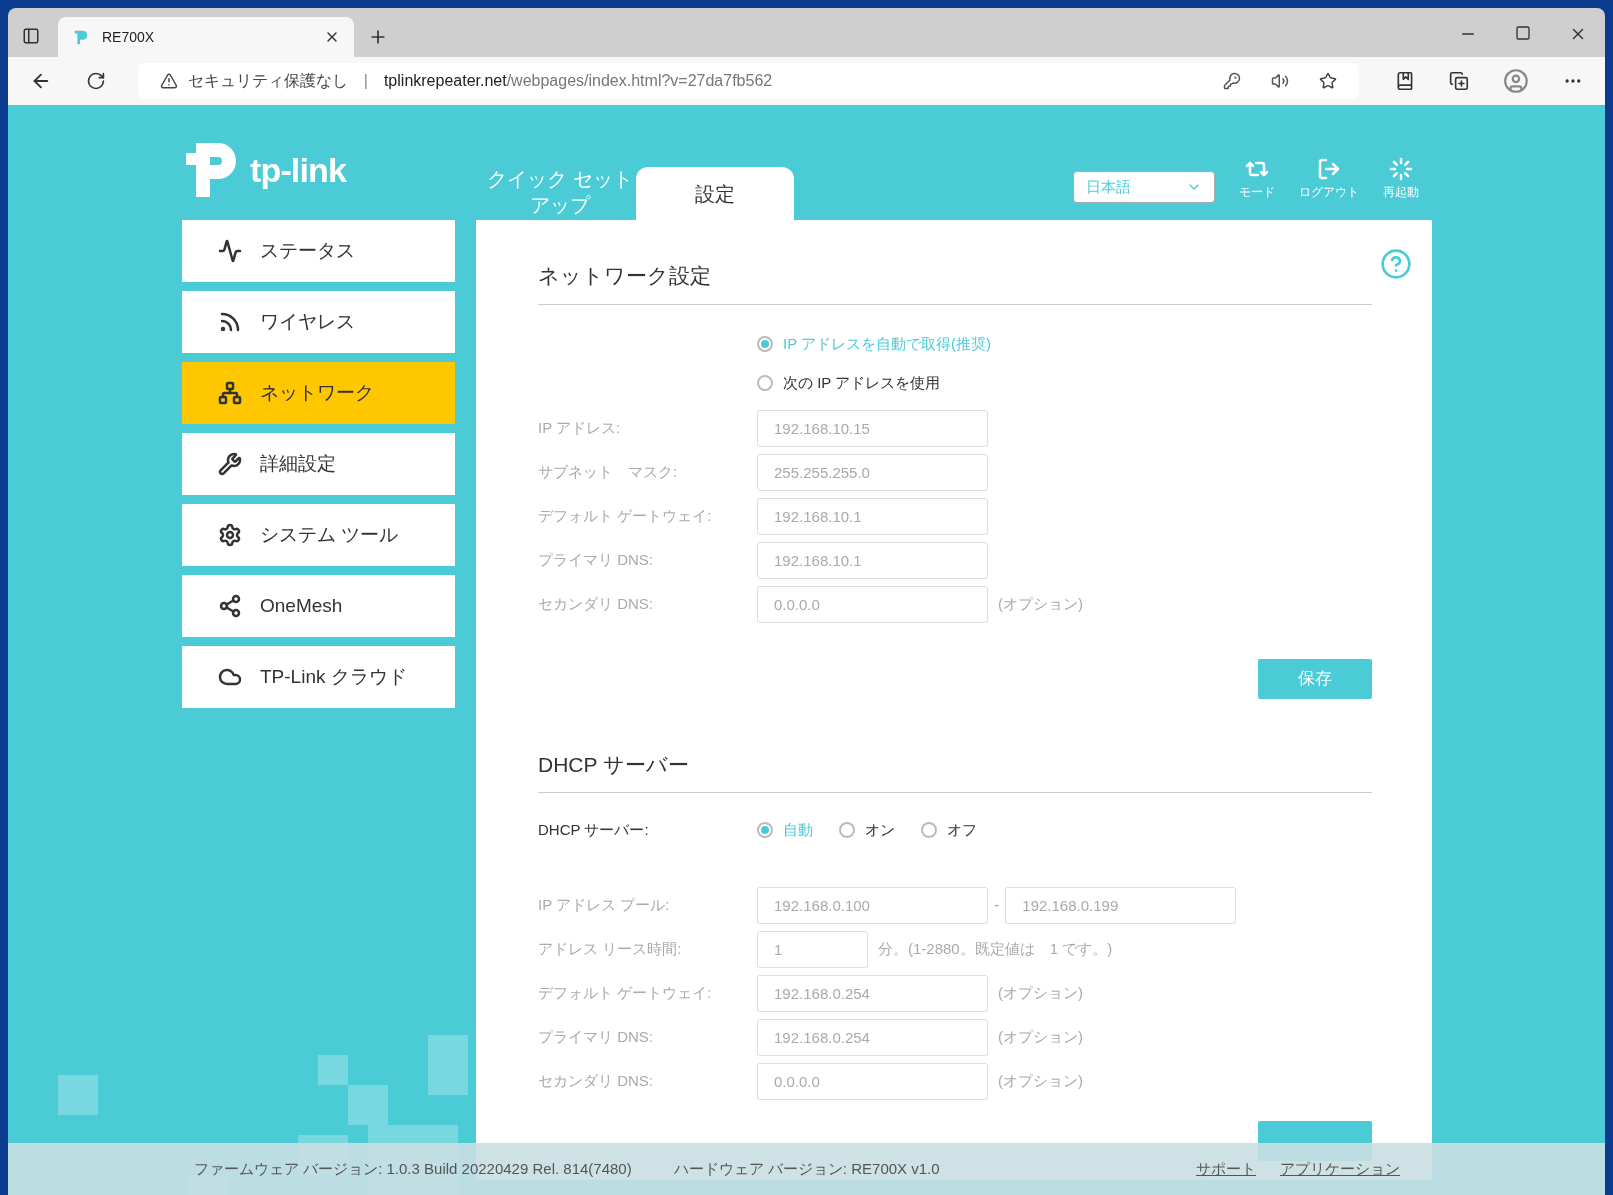 The height and width of the screenshot is (1195, 1613). I want to click on field-label: IP アドレス:, so click(580, 428).